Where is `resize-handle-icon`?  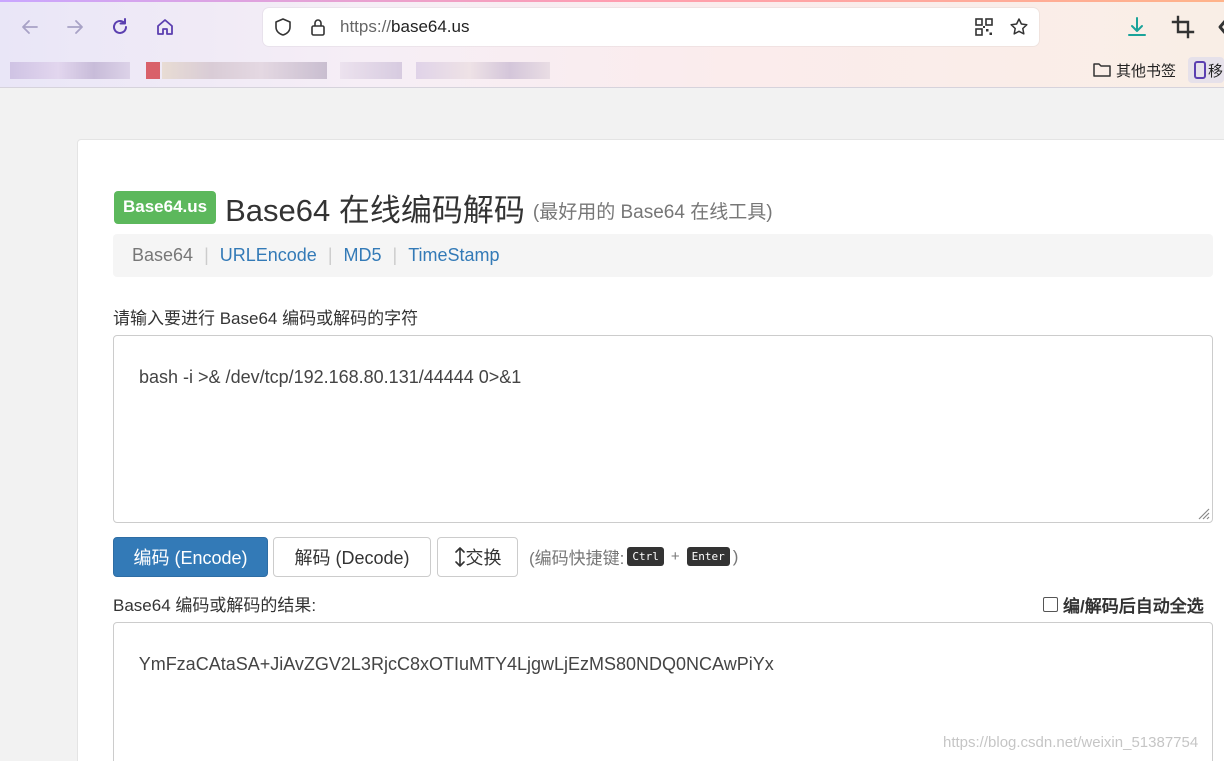
resize-handle-icon is located at coordinates (1202, 512).